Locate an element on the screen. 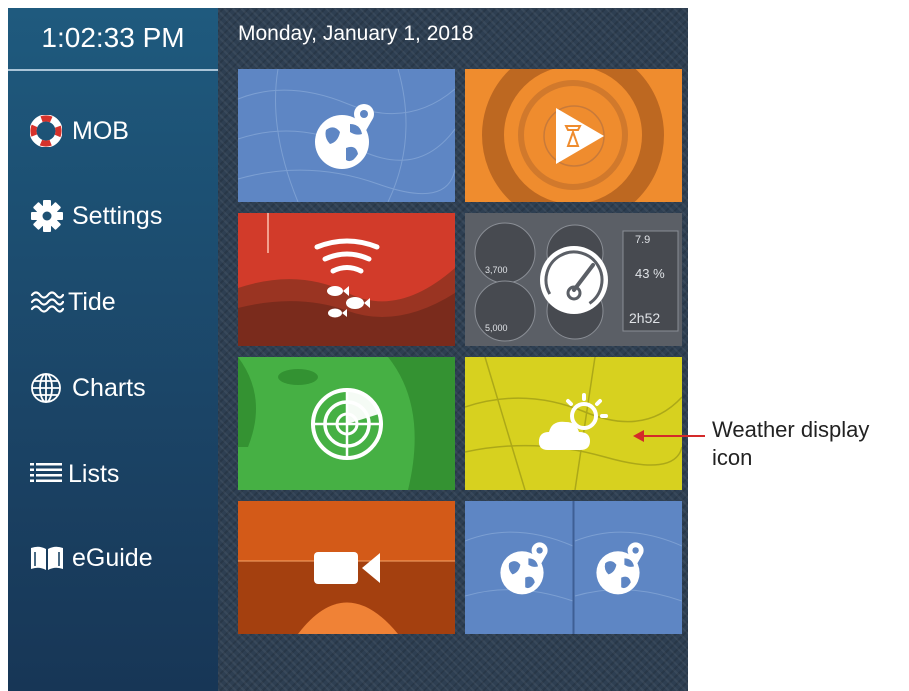 This screenshot has width=909, height=691. tile-instruments: 7.9 43 % 2h52 3,700 5,000 is located at coordinates (573, 279).